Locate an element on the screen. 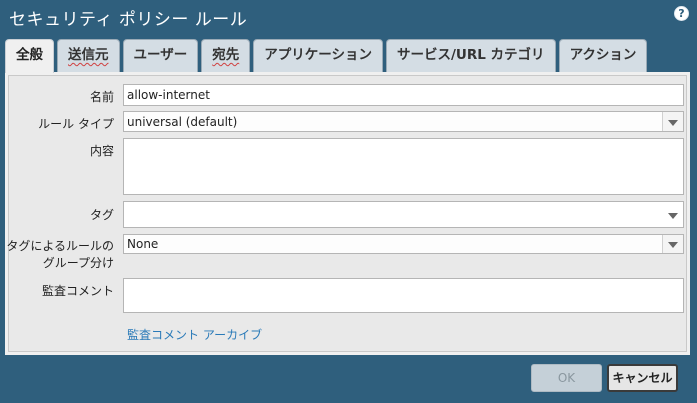 The height and width of the screenshot is (403, 697). audit-comment-archive-link: 監査コメント アーカイブ is located at coordinates (194, 334).